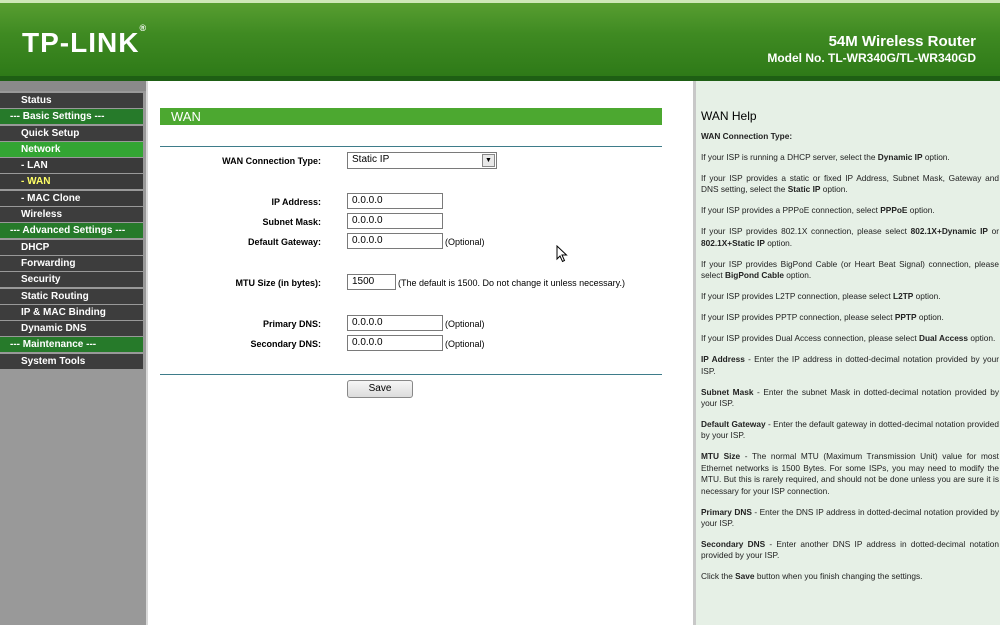 The height and width of the screenshot is (625, 1000). What do you see at coordinates (733, 544) in the screenshot?
I see `help-keyword: Secondary DNS` at bounding box center [733, 544].